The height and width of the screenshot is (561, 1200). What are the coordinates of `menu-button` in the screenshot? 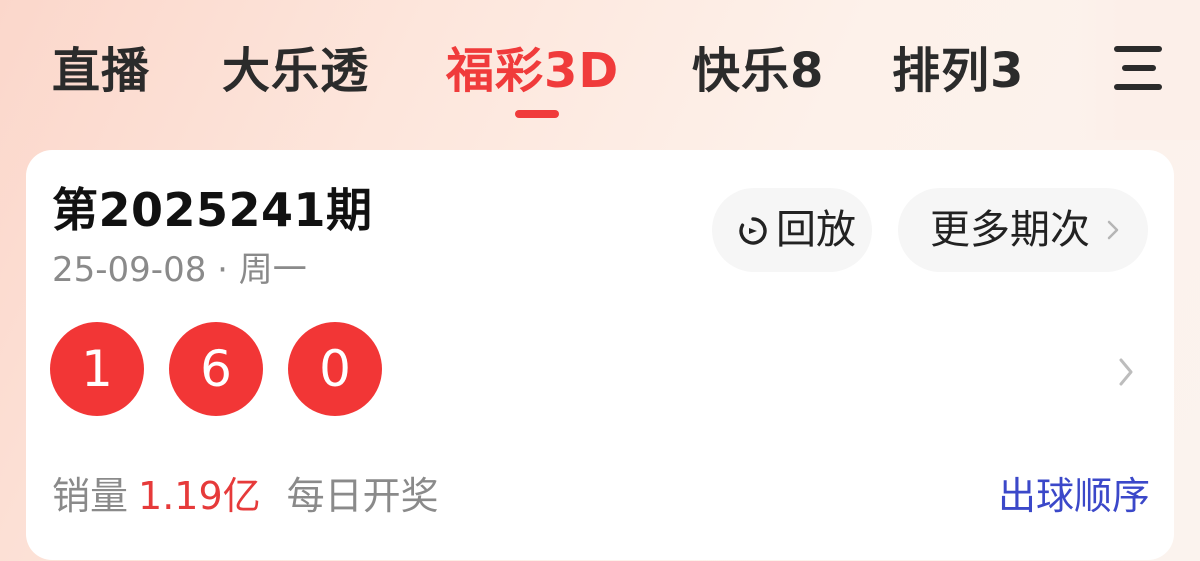 It's located at (1138, 70).